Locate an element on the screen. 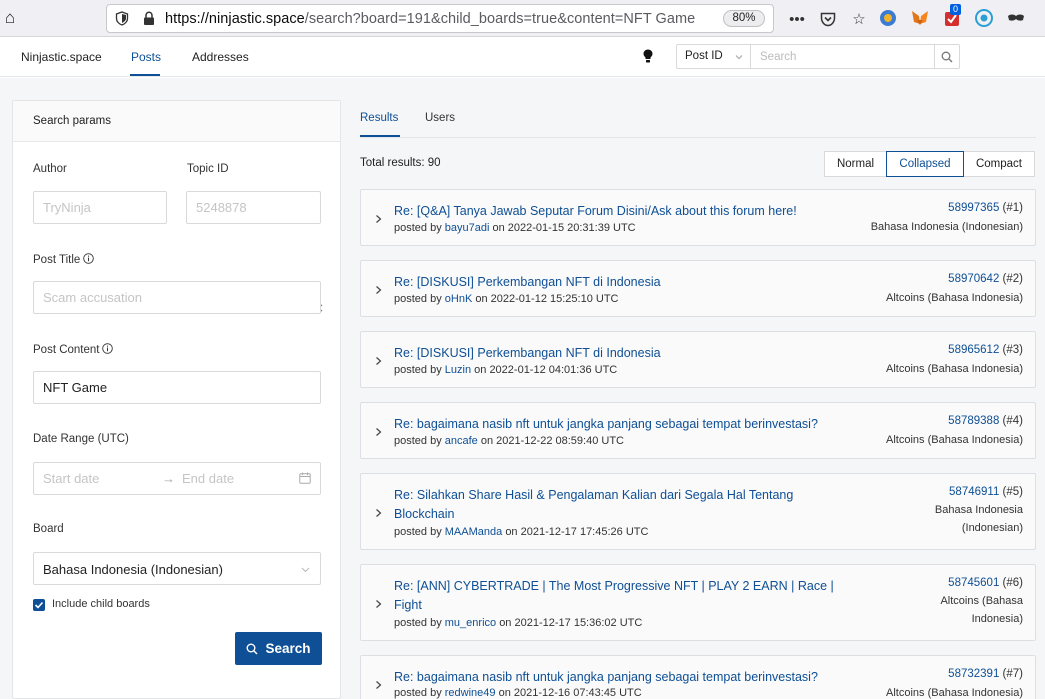 The width and height of the screenshot is (1045, 699). extension-circle-icon is located at coordinates (984, 18).